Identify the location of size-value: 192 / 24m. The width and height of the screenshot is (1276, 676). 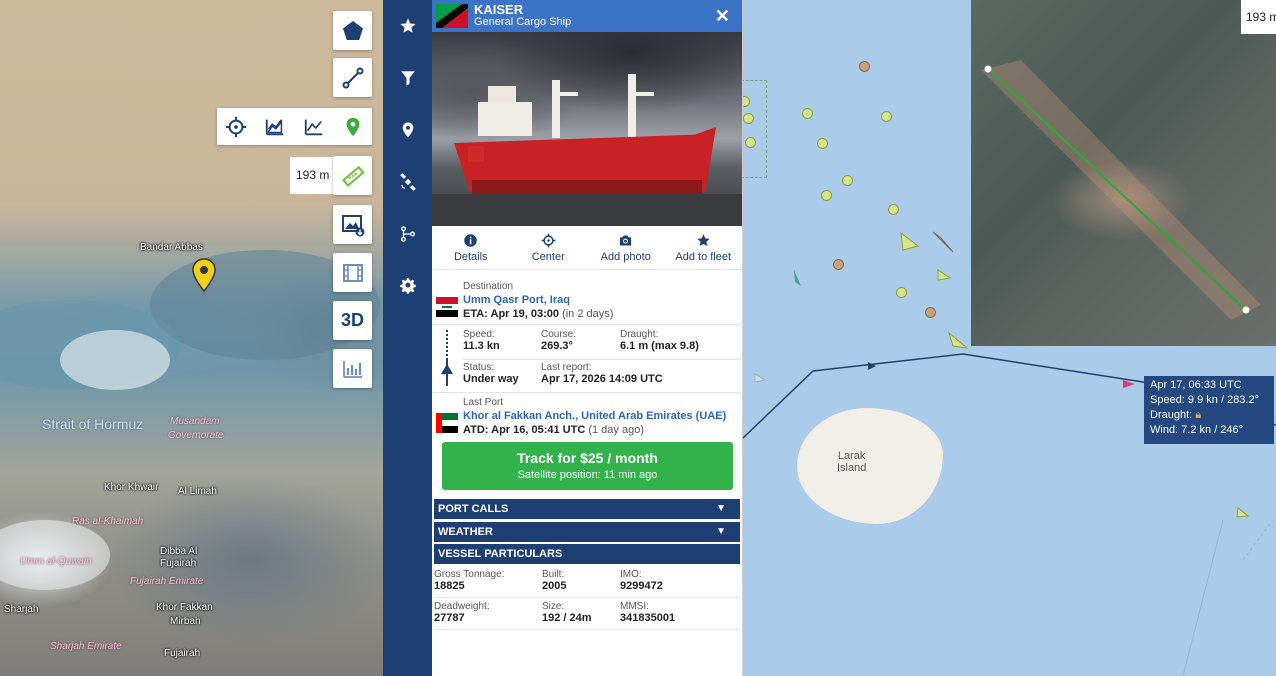
(567, 618).